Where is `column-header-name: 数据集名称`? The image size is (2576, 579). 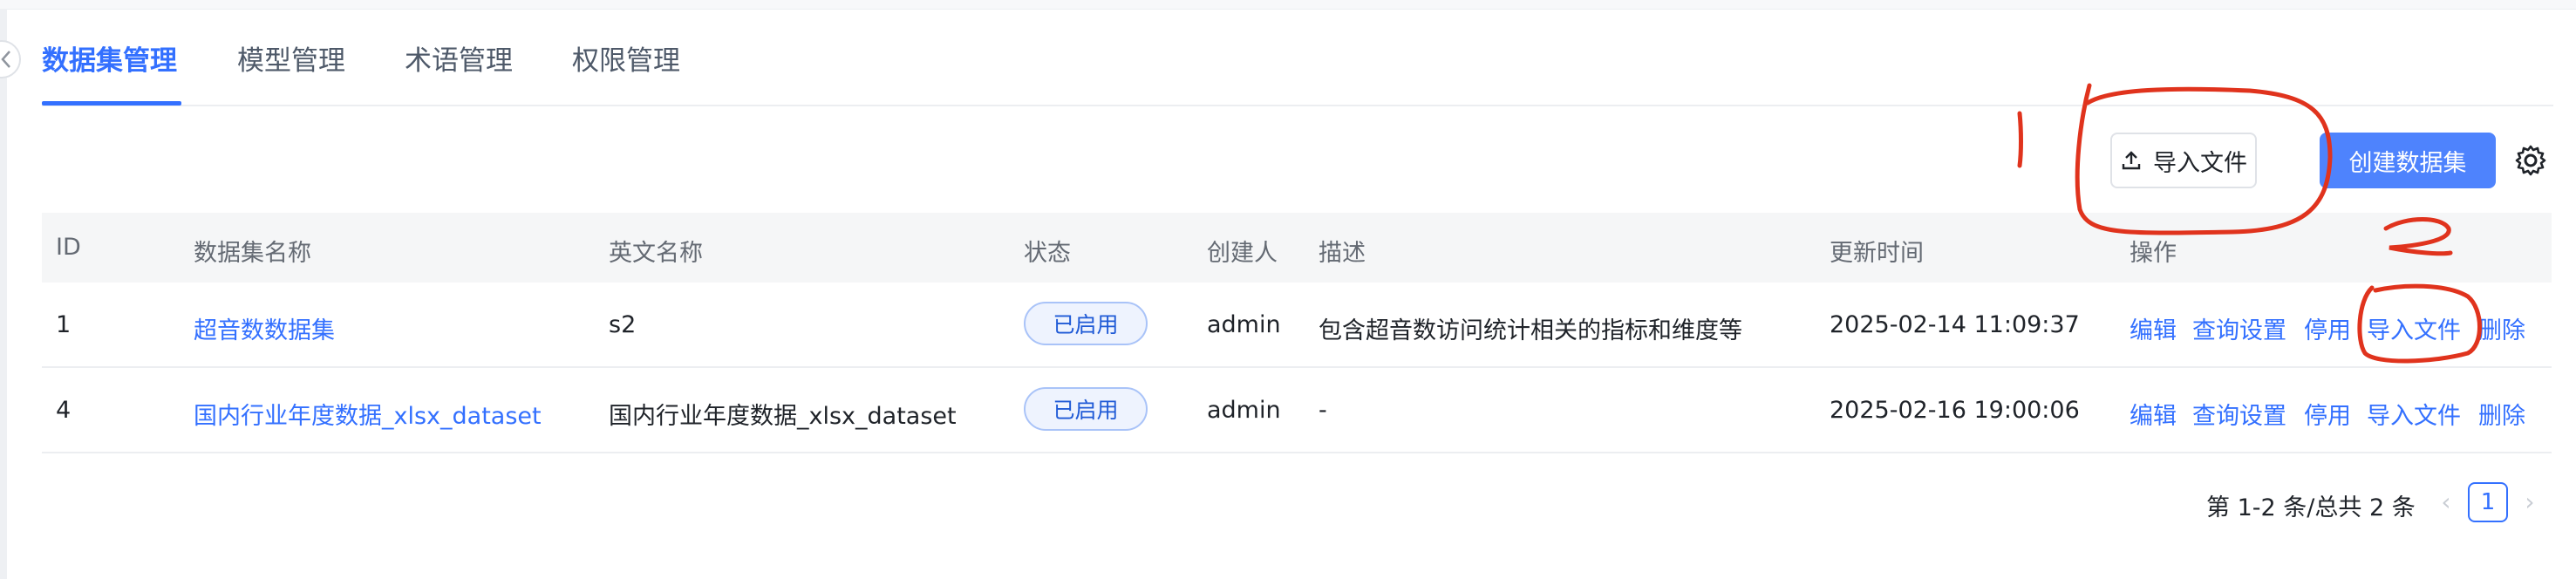
column-header-name: 数据集名称 is located at coordinates (253, 253).